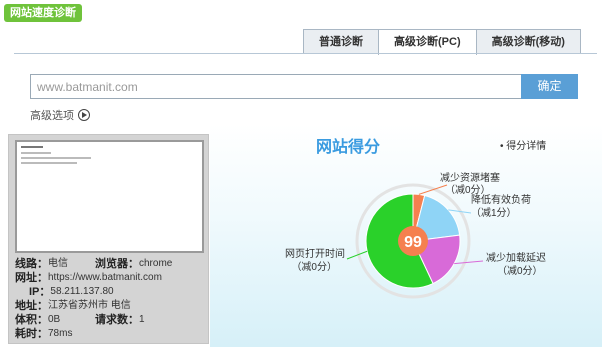 This screenshot has width=605, height=349. Describe the element at coordinates (117, 320) in the screenshot. I see `requests-label: 请求数：` at that location.